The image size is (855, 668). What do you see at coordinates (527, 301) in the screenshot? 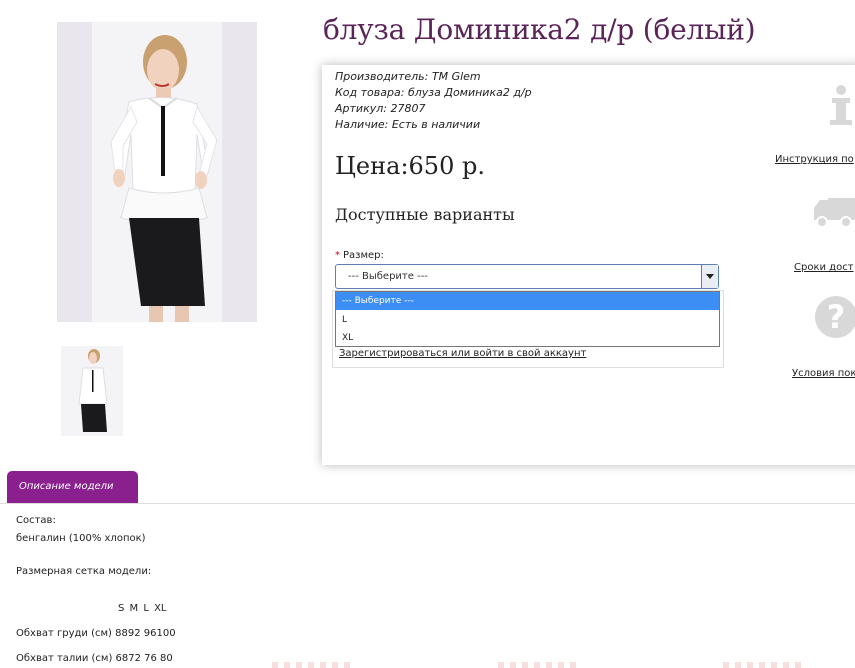
I see `size-option: --- Выберите ---` at bounding box center [527, 301].